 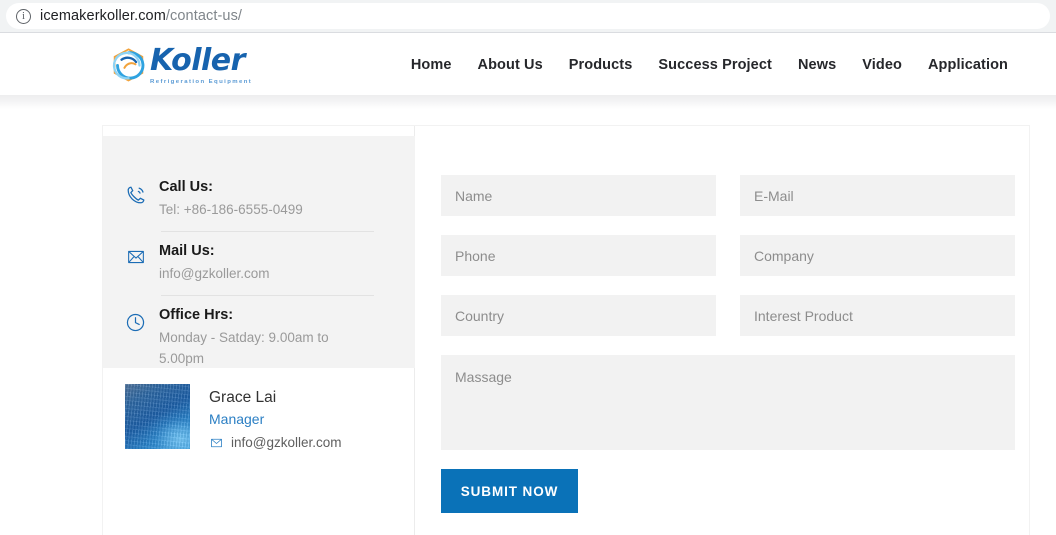 What do you see at coordinates (140, 194) in the screenshot?
I see `phone-icon` at bounding box center [140, 194].